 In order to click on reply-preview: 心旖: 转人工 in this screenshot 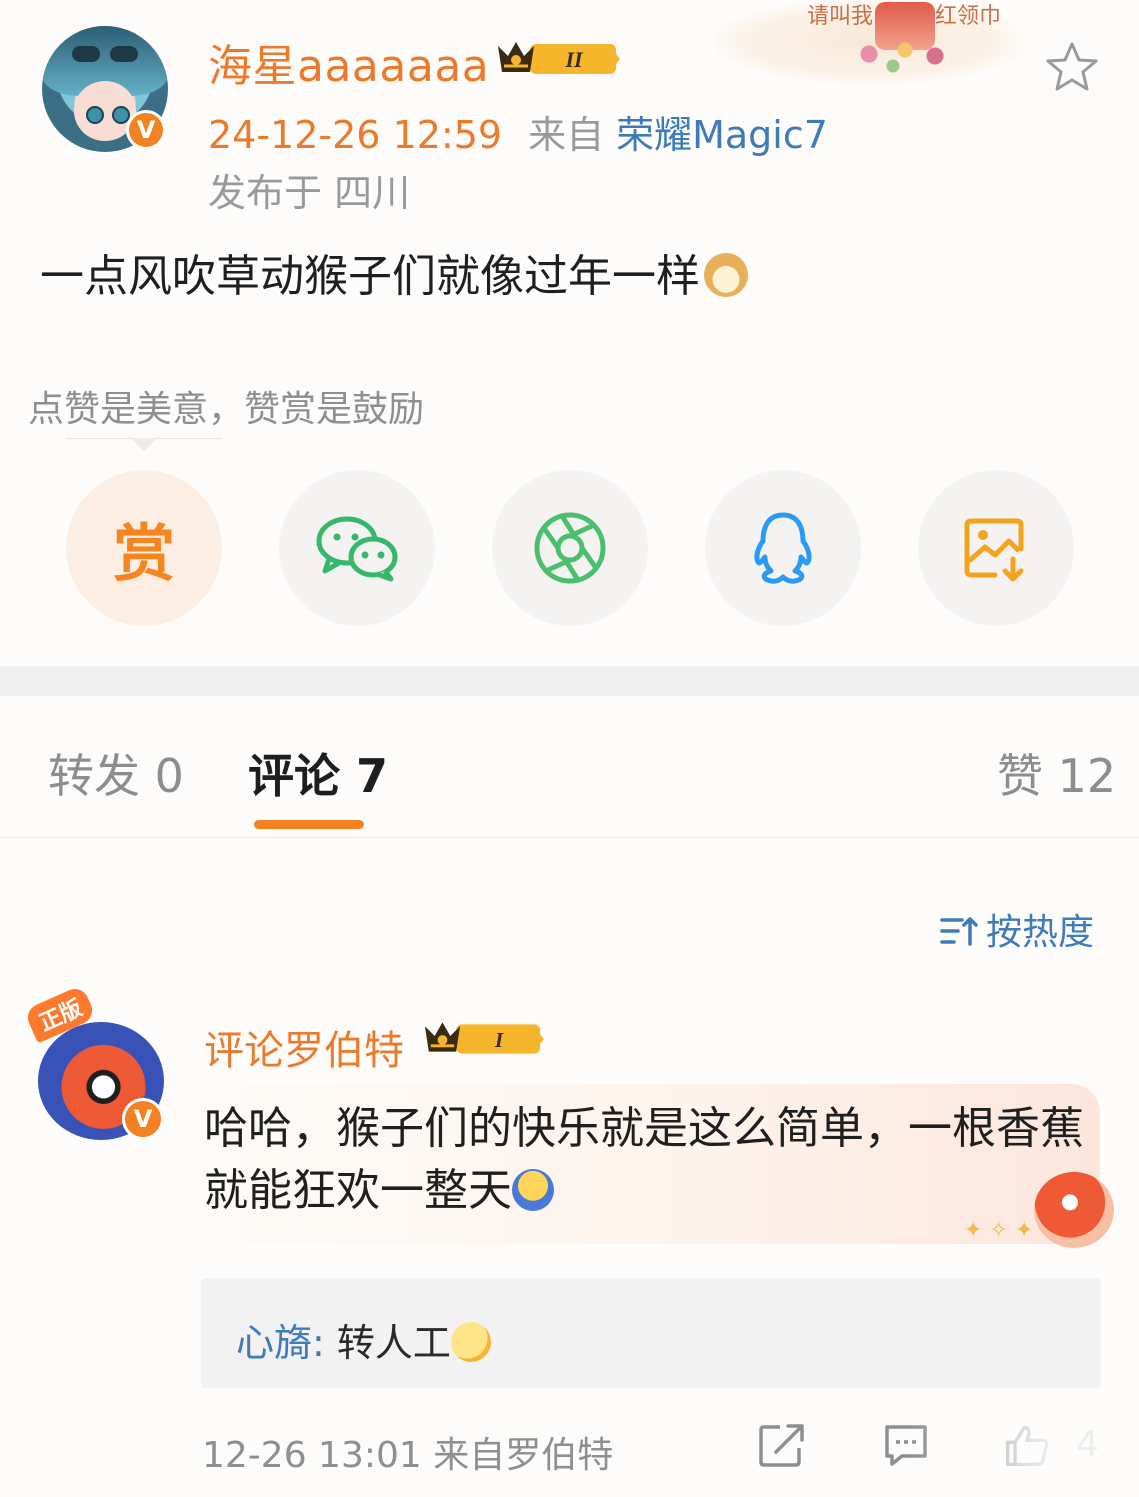, I will do `click(363, 1339)`.